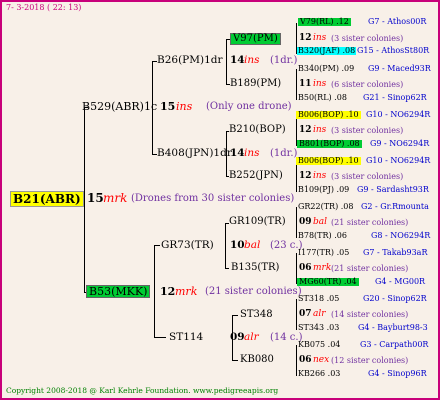 The height and width of the screenshot is (400, 440). I want to click on gen2-num: 09, so click(237, 337).